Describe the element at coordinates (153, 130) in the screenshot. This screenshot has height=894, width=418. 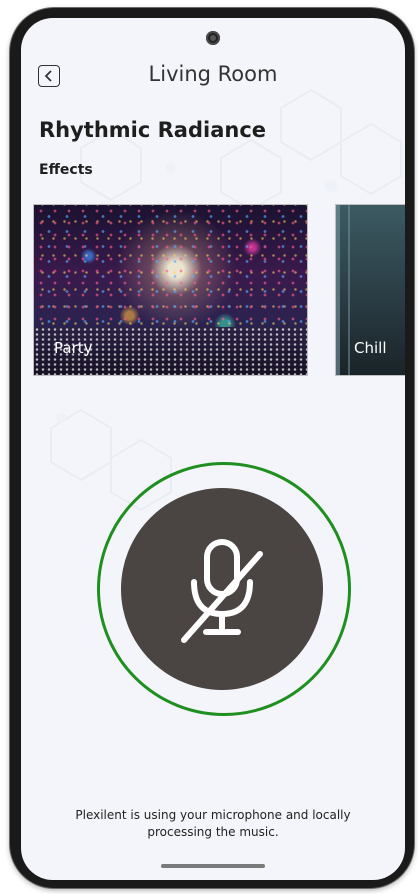
I see `scene-name: Rhythmic Radiance` at that location.